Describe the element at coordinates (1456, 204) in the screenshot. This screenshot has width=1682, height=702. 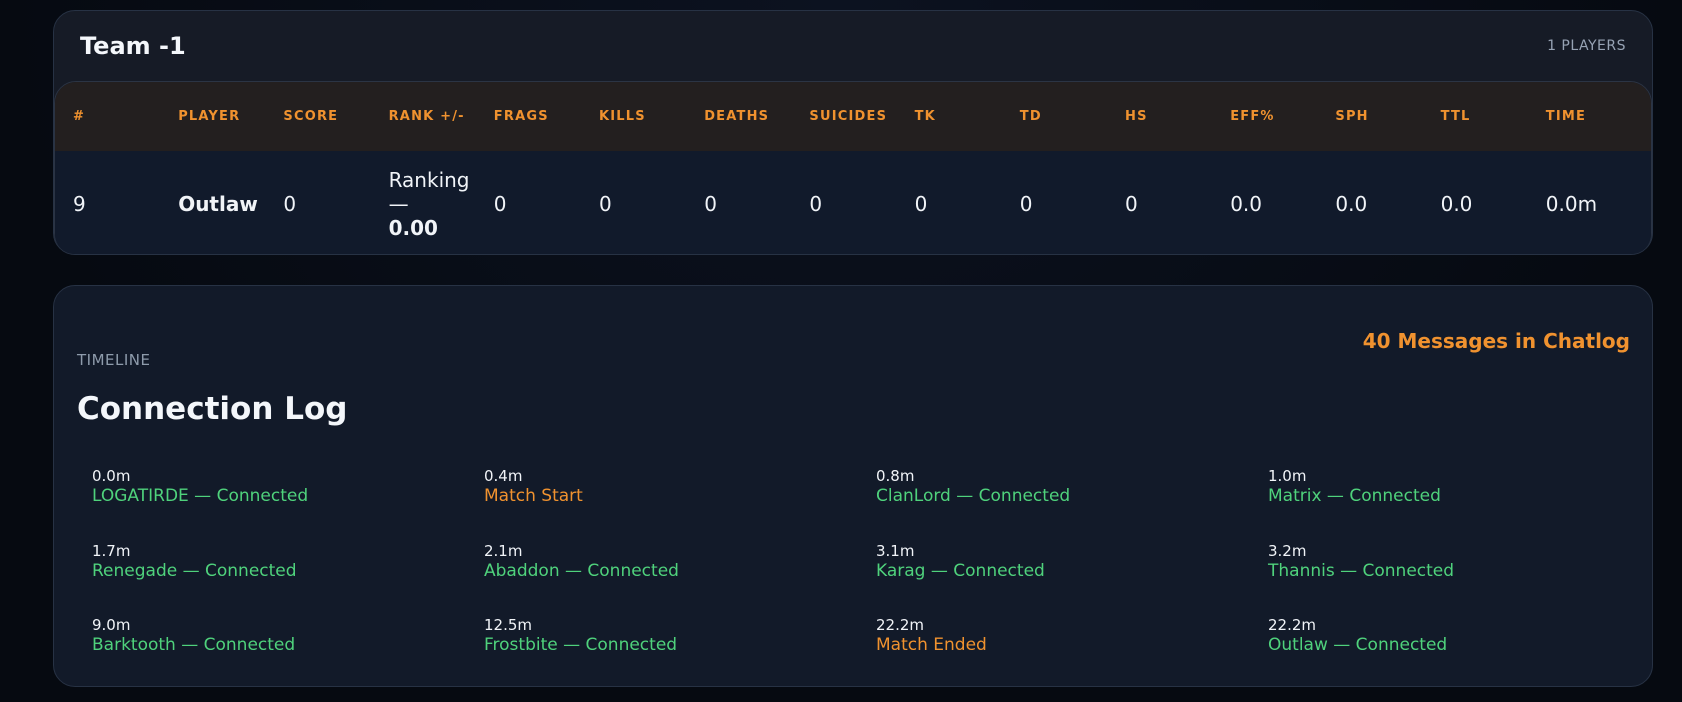
I see `cell-ttl: 0.0` at that location.